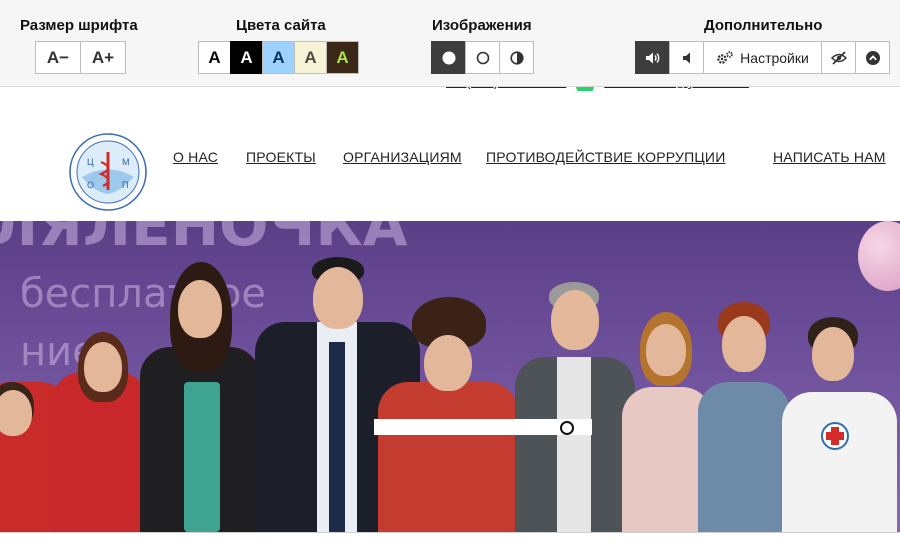 This screenshot has height=557, width=900. I want to click on logo-letter: Ц, so click(90, 162).